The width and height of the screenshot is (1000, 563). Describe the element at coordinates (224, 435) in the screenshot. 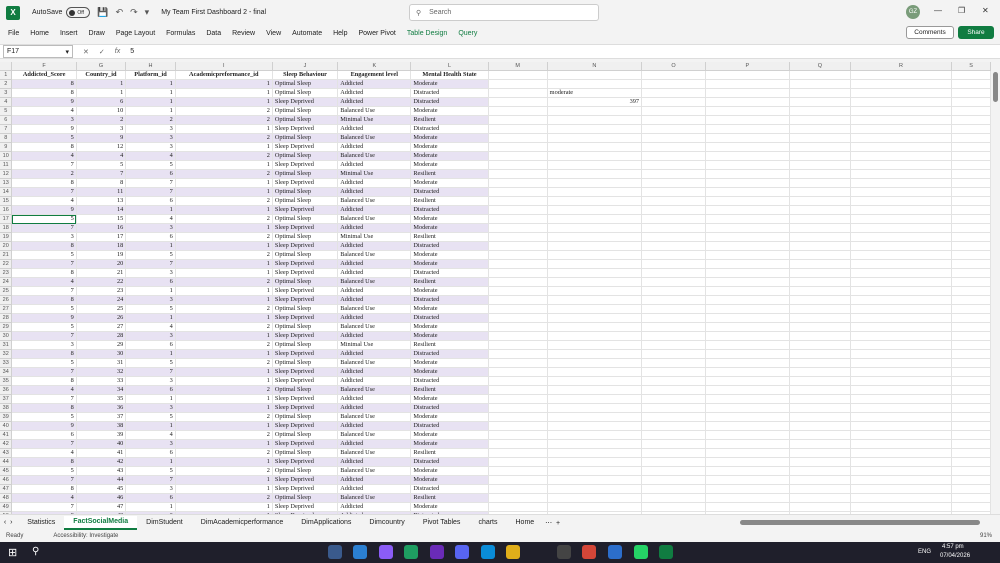

I see `table-cell: 2` at that location.